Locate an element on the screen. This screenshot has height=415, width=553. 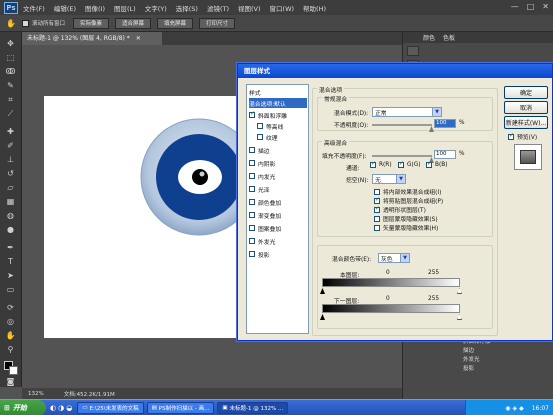
path-select-tool-icon: ➤ is located at coordinates (10, 276).